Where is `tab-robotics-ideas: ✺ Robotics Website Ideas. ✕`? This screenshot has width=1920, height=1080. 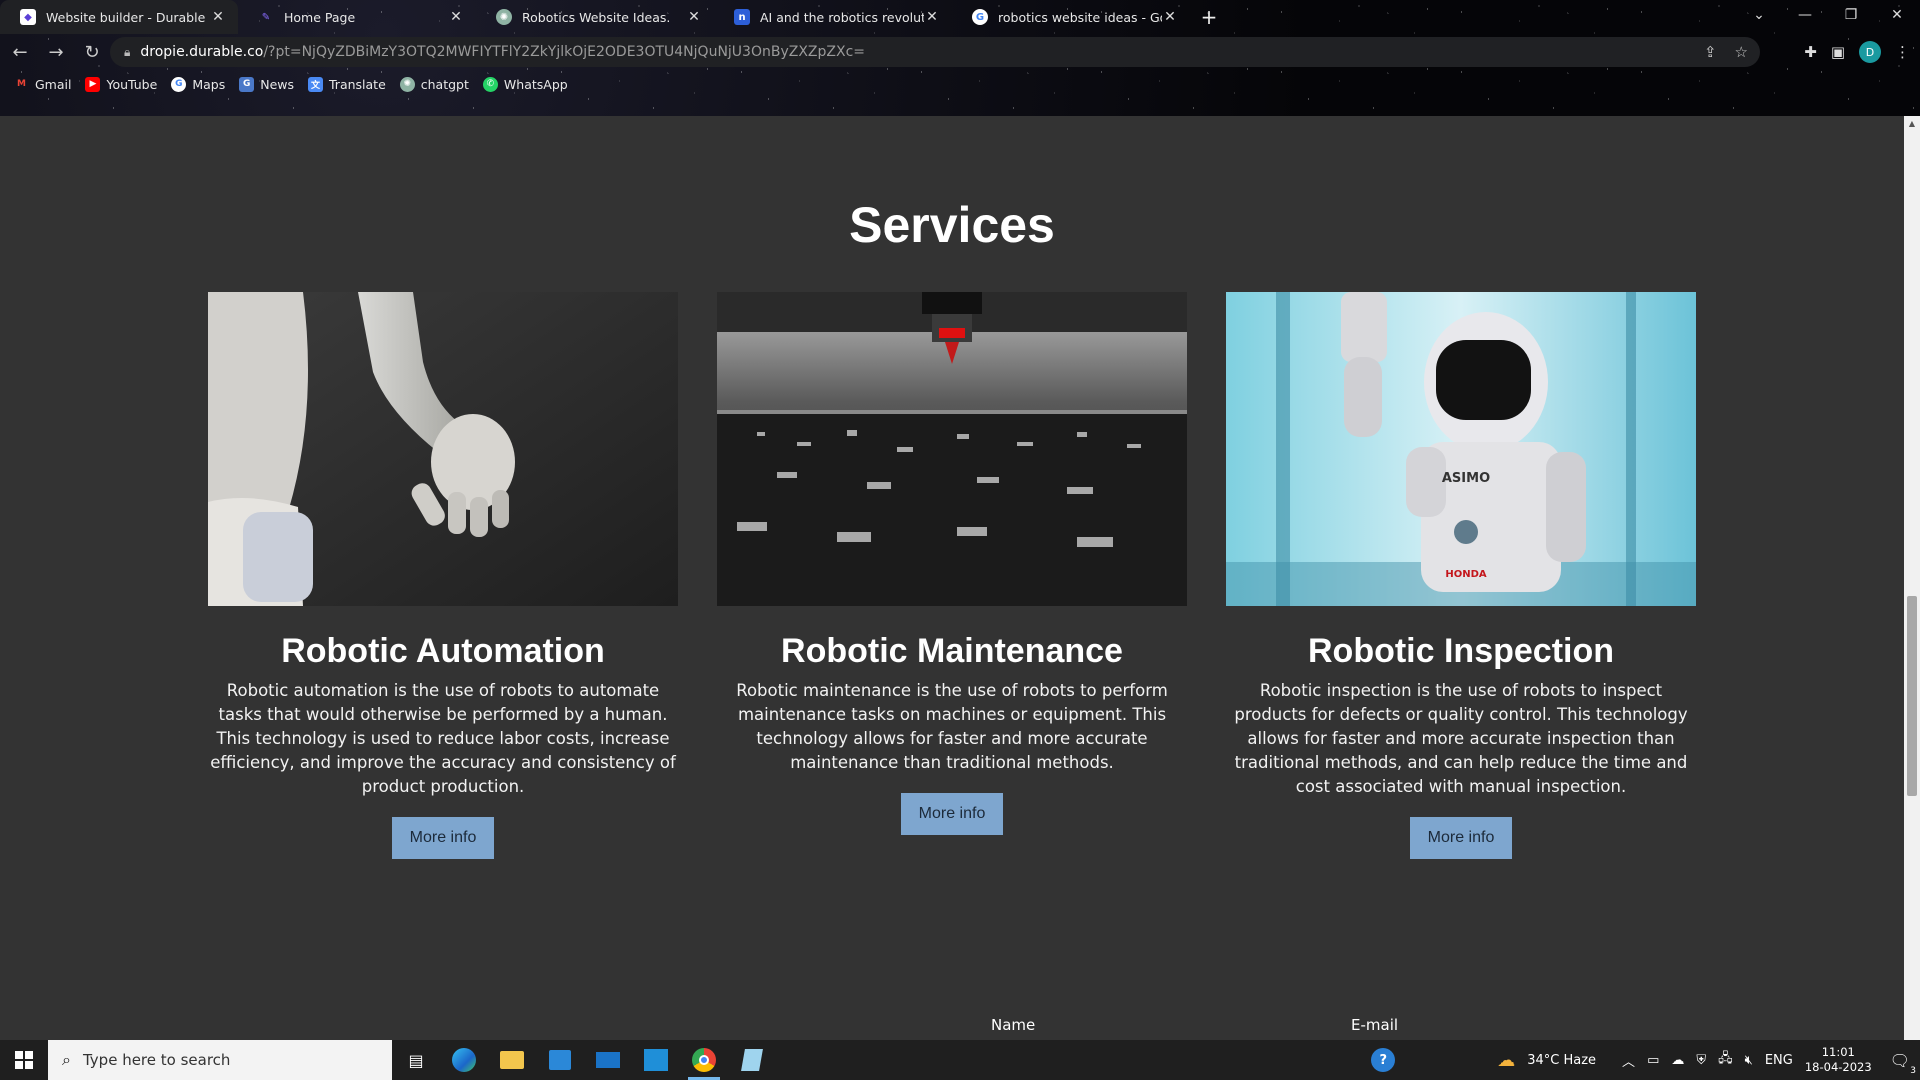
tab-robotics-ideas: ✺ Robotics Website Ideas. ✕ is located at coordinates (595, 17).